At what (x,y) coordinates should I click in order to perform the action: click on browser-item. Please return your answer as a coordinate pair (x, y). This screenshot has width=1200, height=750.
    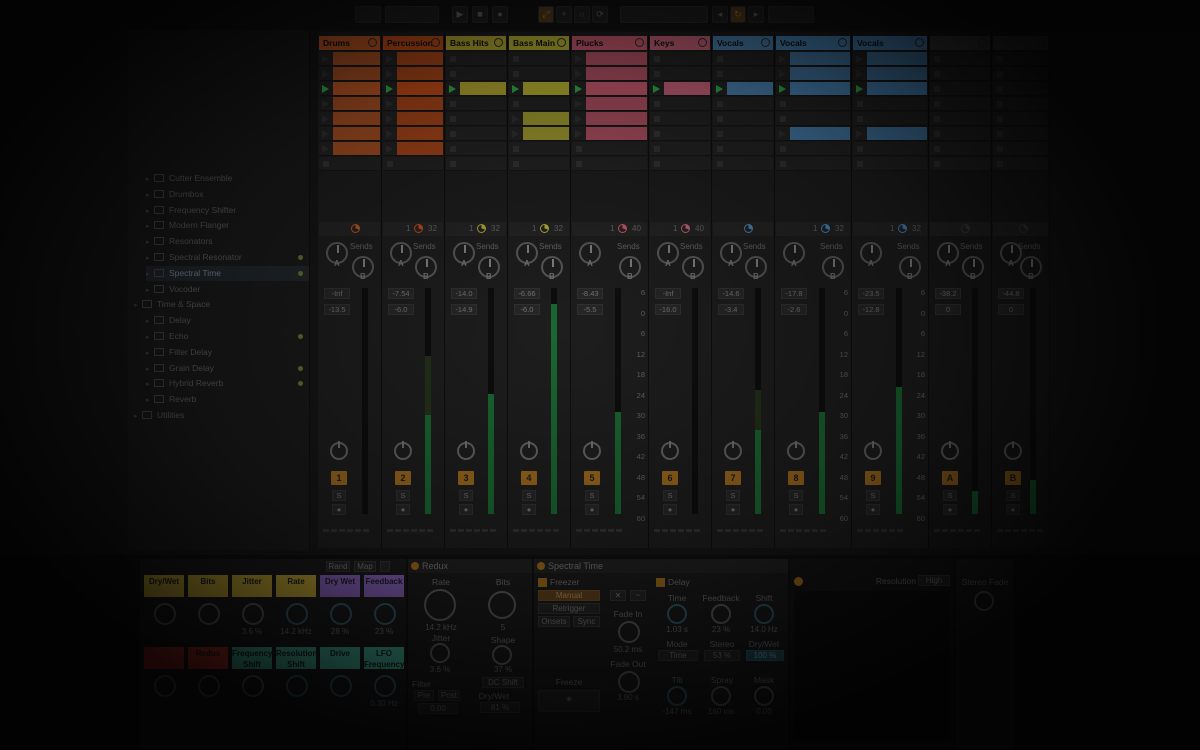
    Looking at the image, I should click on (227, 131).